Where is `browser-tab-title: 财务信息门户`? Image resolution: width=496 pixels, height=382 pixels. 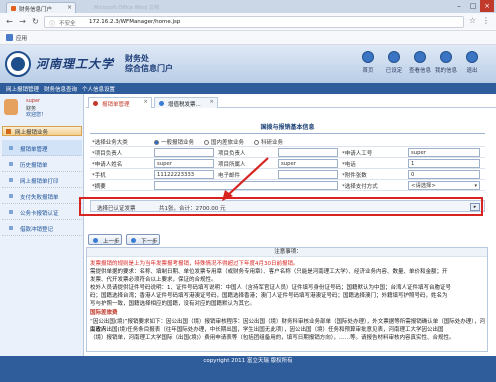 browser-tab-title: 财务信息门户 is located at coordinates (36, 10).